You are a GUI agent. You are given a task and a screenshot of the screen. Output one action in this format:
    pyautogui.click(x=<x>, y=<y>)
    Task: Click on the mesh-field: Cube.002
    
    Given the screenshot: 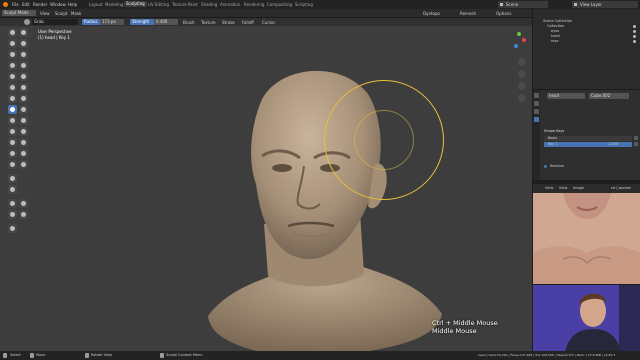 What is the action you would take?
    pyautogui.click(x=609, y=96)
    